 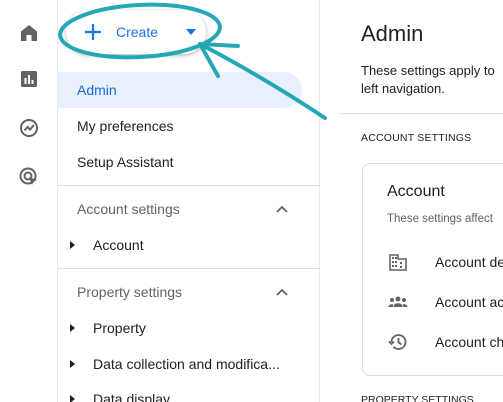 What do you see at coordinates (417, 398) in the screenshot?
I see `property-settings-caption: PROPERTY SETTINGS` at bounding box center [417, 398].